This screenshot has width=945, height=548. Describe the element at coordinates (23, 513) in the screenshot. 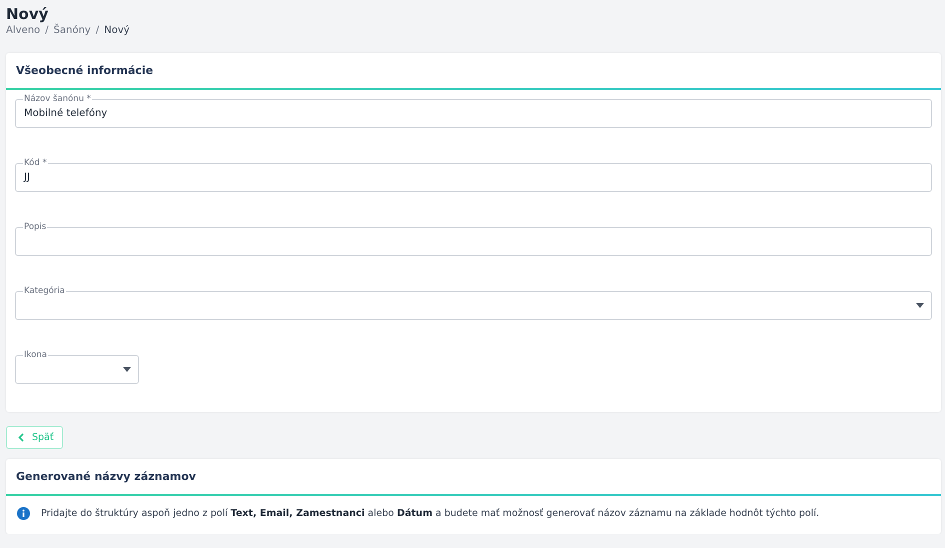

I see `info-icon` at that location.